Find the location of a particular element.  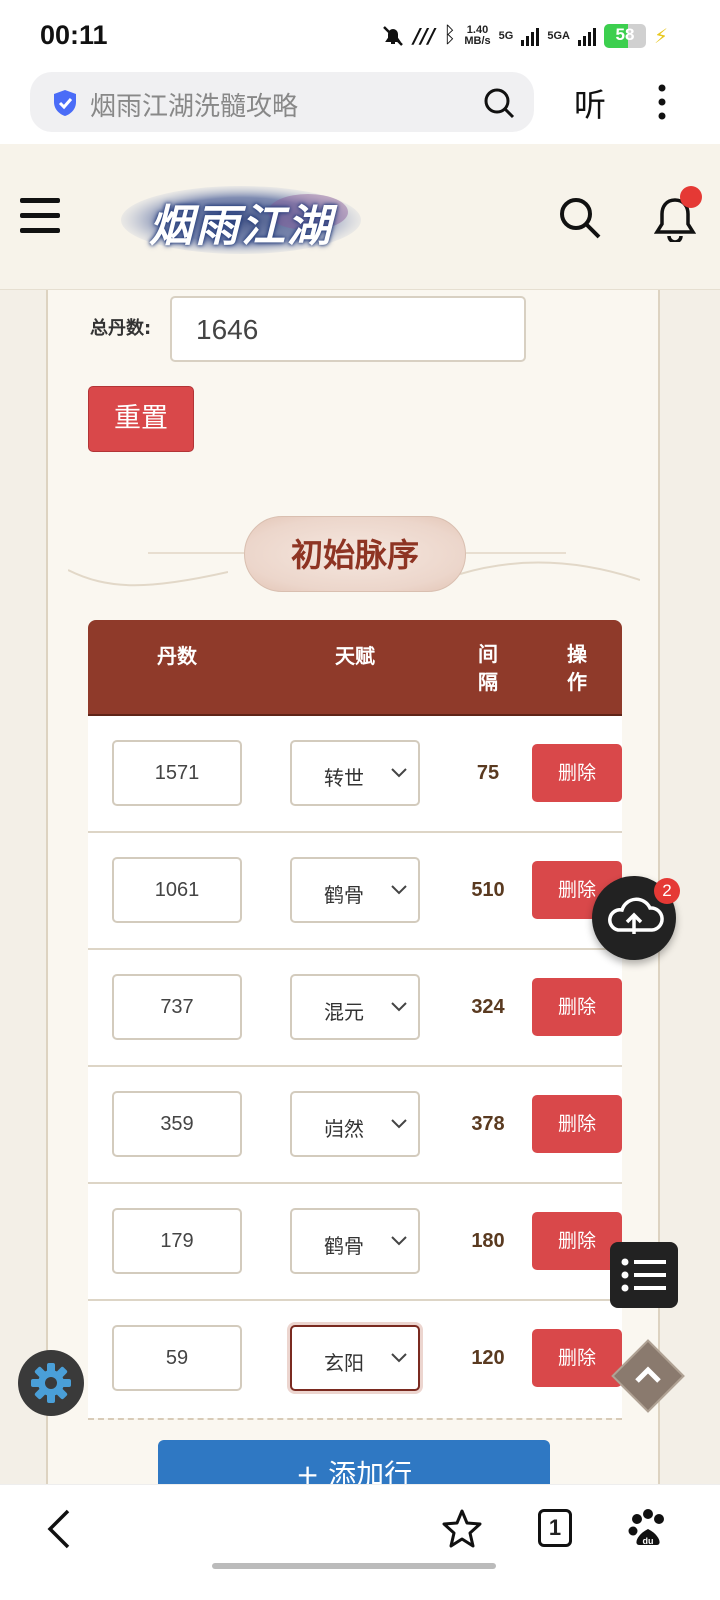

list-icon is located at coordinates (643, 1275).